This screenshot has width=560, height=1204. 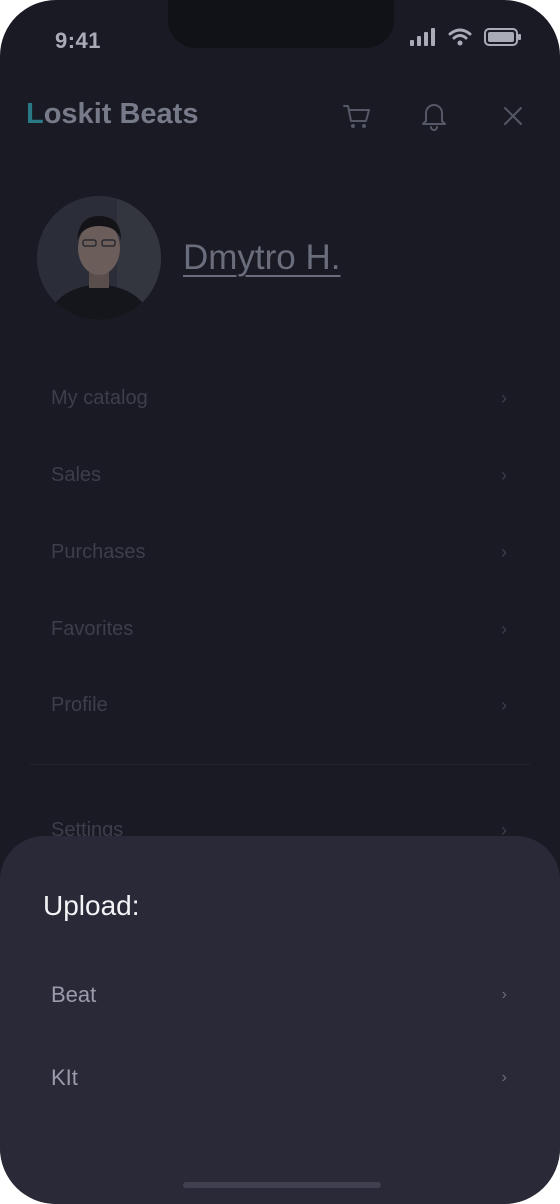 What do you see at coordinates (513, 116) in the screenshot?
I see `close-icon` at bounding box center [513, 116].